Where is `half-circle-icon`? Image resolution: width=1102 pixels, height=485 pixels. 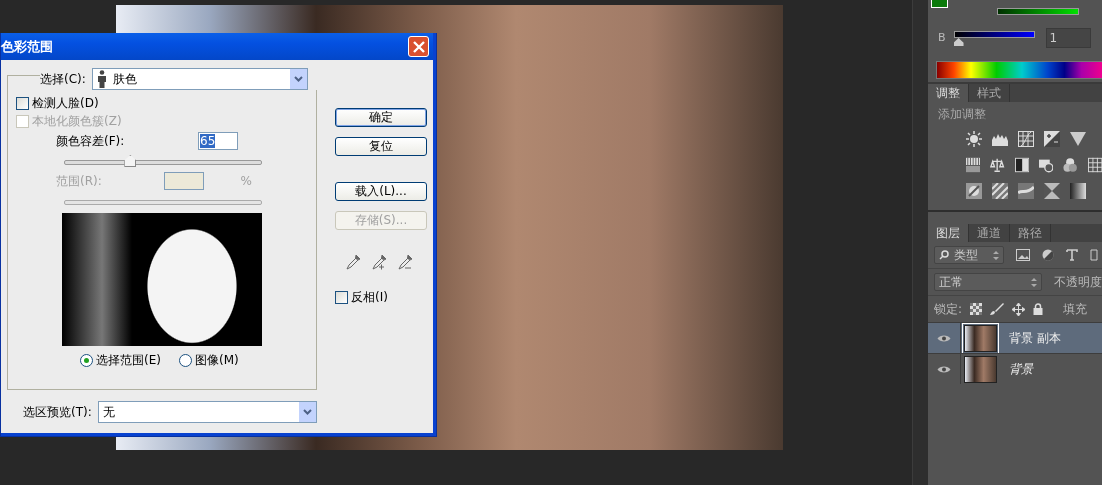 half-circle-icon is located at coordinates (1048, 255).